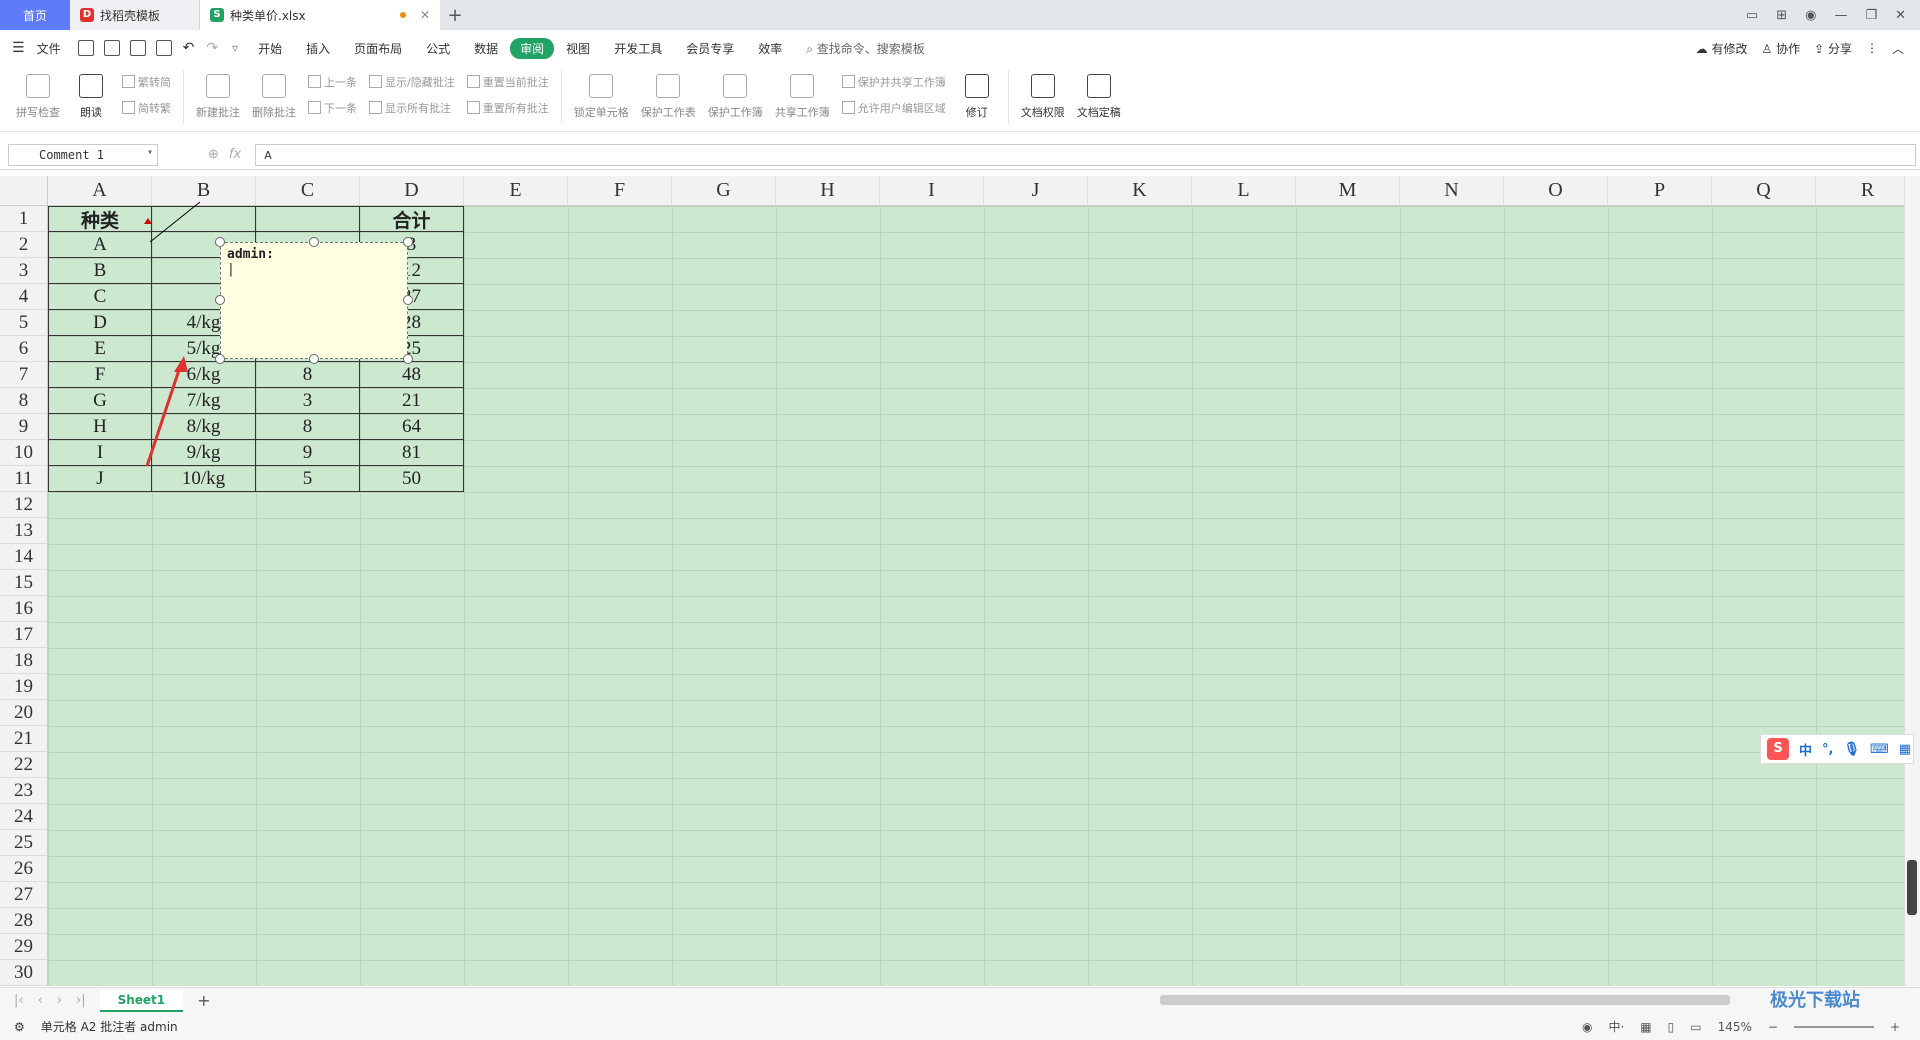 The height and width of the screenshot is (1040, 1920). Describe the element at coordinates (40, 1000) in the screenshot. I see `prev-sheet-icon: ‹` at that location.